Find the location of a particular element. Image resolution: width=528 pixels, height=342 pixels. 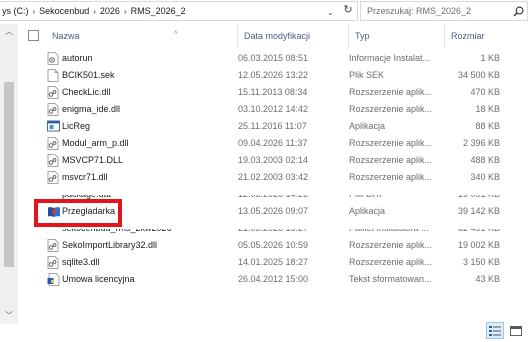

column-name: Nazwa ^ is located at coordinates (142, 36).